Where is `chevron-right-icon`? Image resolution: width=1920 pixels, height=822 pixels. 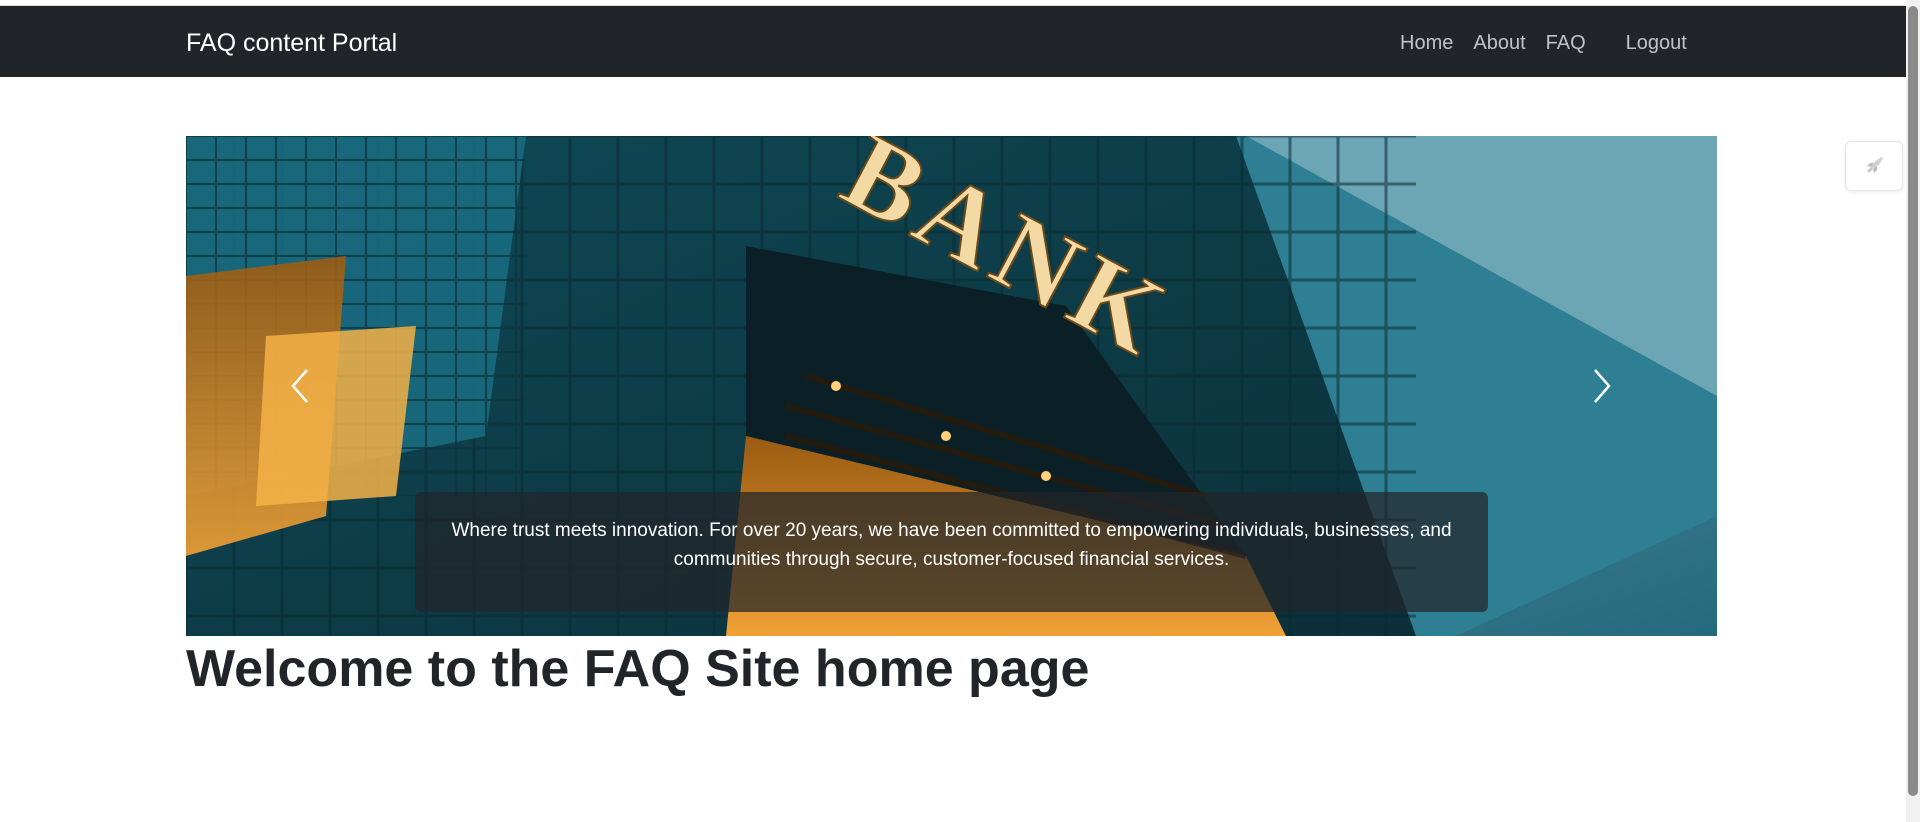 chevron-right-icon is located at coordinates (1602, 386).